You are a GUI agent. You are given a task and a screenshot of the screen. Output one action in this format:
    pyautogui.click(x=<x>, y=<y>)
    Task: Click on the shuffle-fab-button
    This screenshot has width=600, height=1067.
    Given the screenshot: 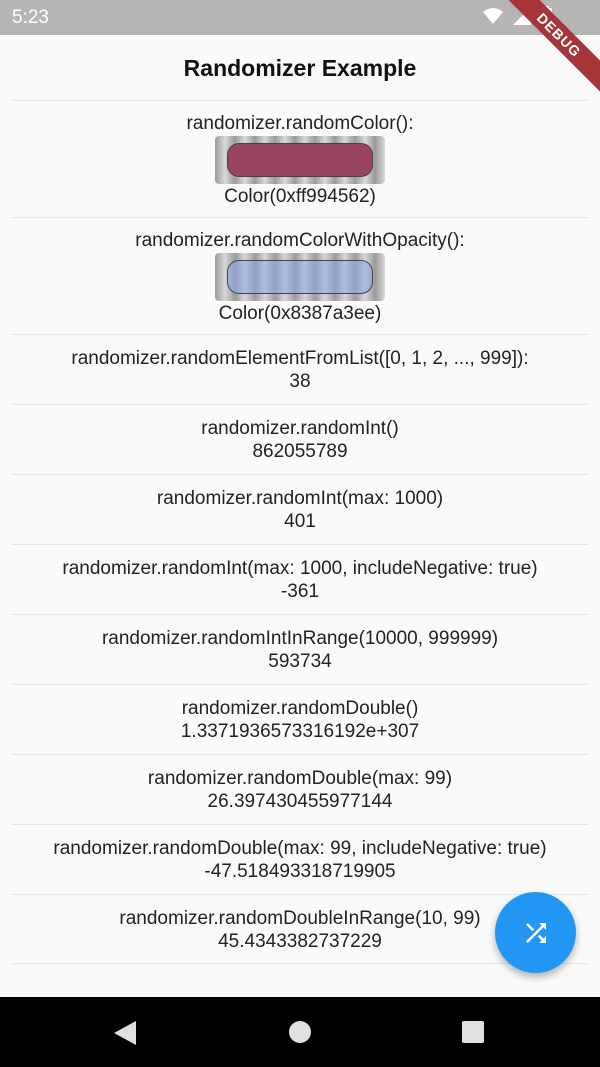 What is the action you would take?
    pyautogui.click(x=535, y=932)
    